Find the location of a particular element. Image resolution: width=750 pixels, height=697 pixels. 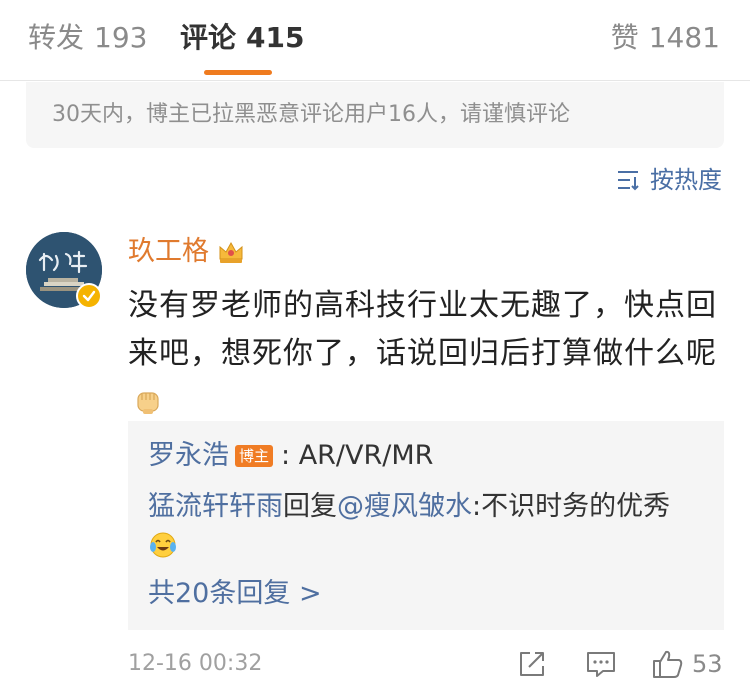

tab-repost-count: 193 is located at coordinates (121, 37).